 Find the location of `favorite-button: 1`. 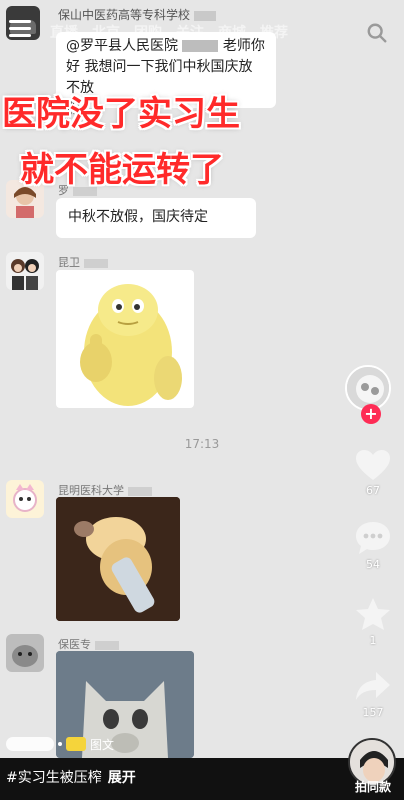

favorite-button: 1 is located at coordinates (373, 621).